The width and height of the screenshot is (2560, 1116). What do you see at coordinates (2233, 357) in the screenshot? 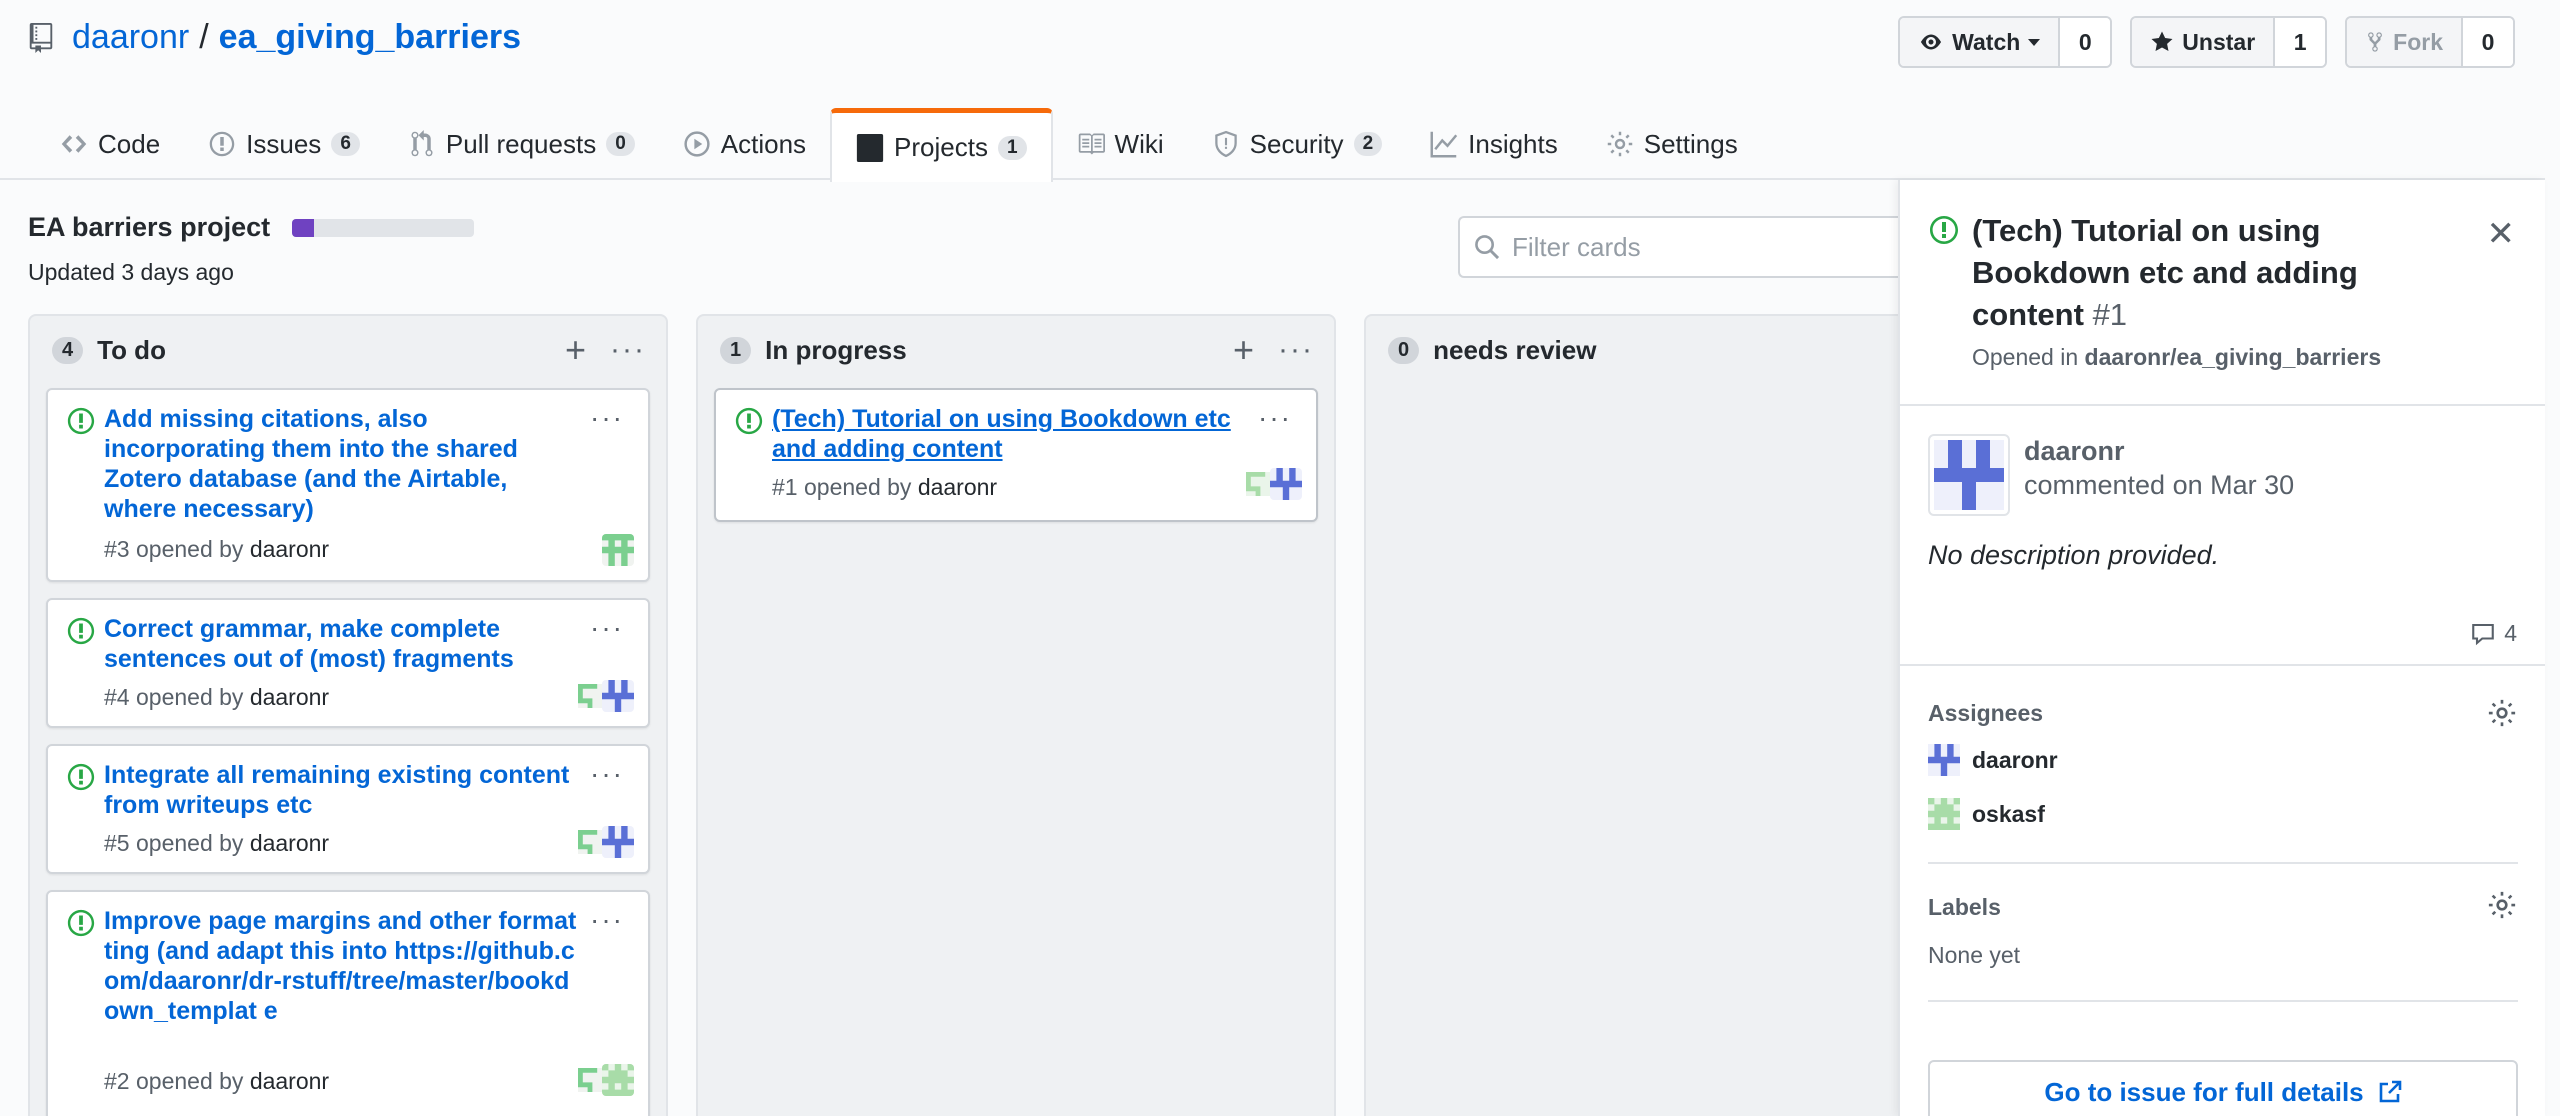
I see `opened-in-repo-link: daaronr/ea_giving_barriers` at bounding box center [2233, 357].